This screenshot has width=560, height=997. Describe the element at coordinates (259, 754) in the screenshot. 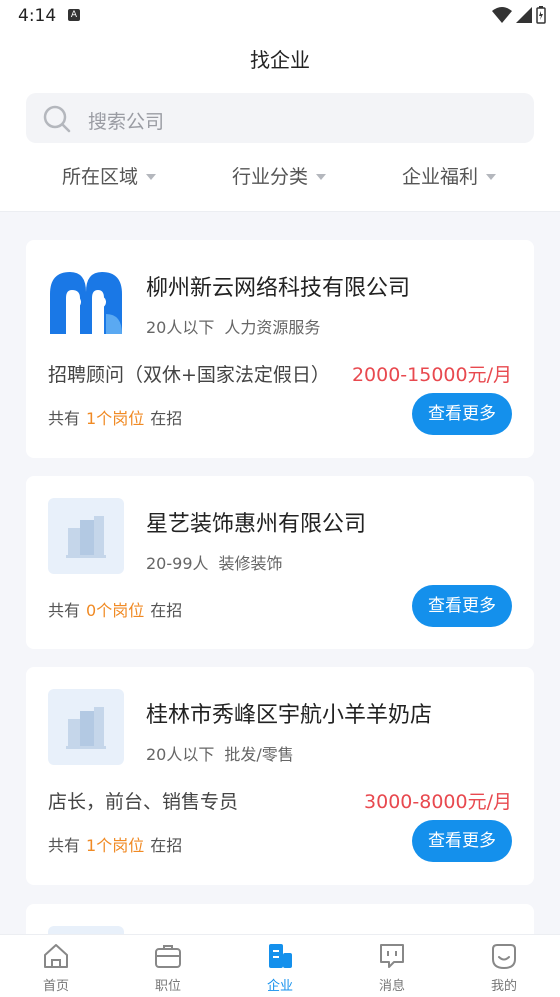

I see `company-industry: 批发/零售` at that location.